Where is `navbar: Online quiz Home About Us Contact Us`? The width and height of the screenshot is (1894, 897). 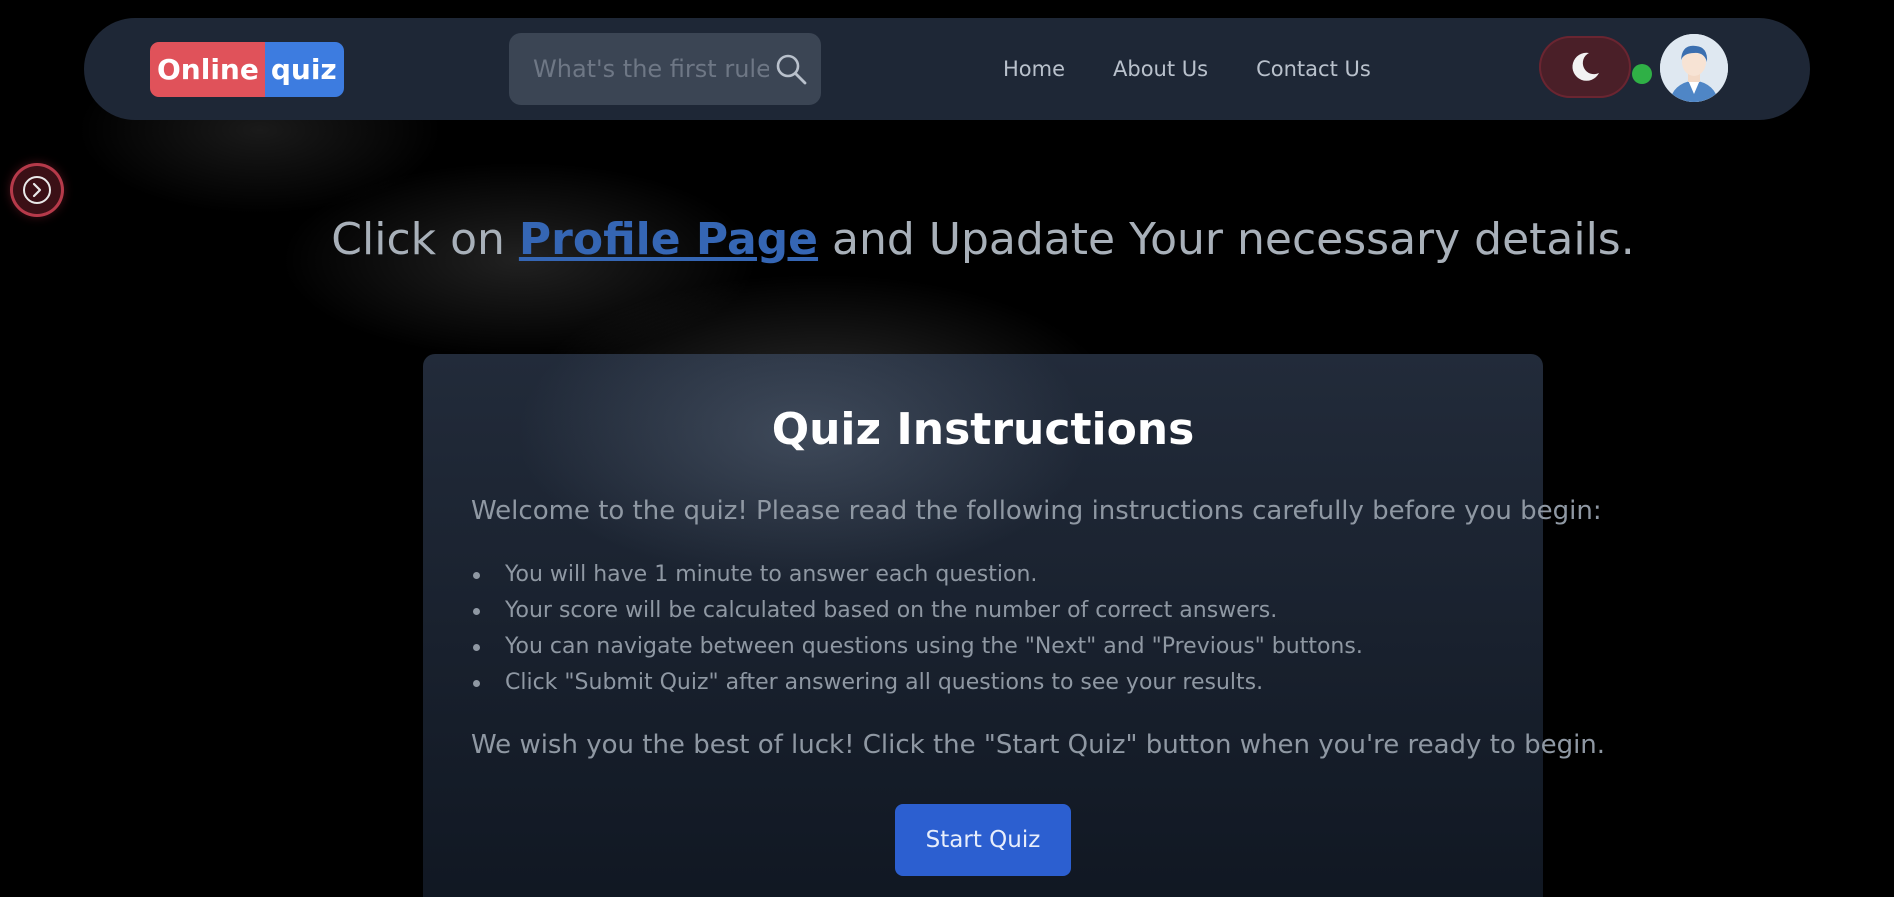
navbar: Online quiz Home About Us Contact Us is located at coordinates (947, 69).